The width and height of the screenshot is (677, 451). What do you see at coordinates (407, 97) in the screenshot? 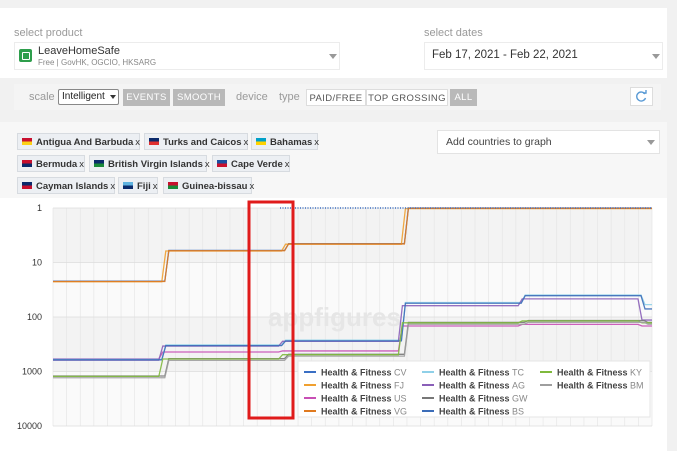
I see `type-top-grossing-button: TOP GROSSING` at bounding box center [407, 97].